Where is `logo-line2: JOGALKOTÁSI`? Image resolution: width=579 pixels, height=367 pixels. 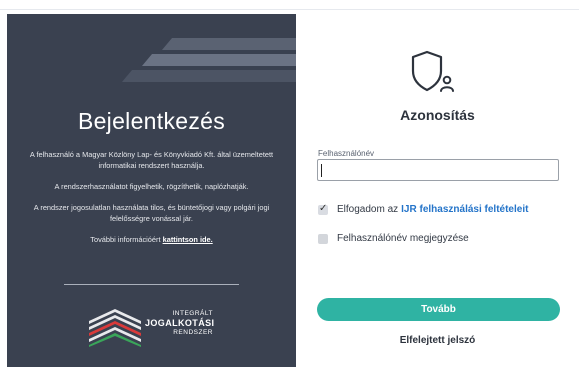 logo-line2: JOGALKOTÁSI is located at coordinates (180, 323).